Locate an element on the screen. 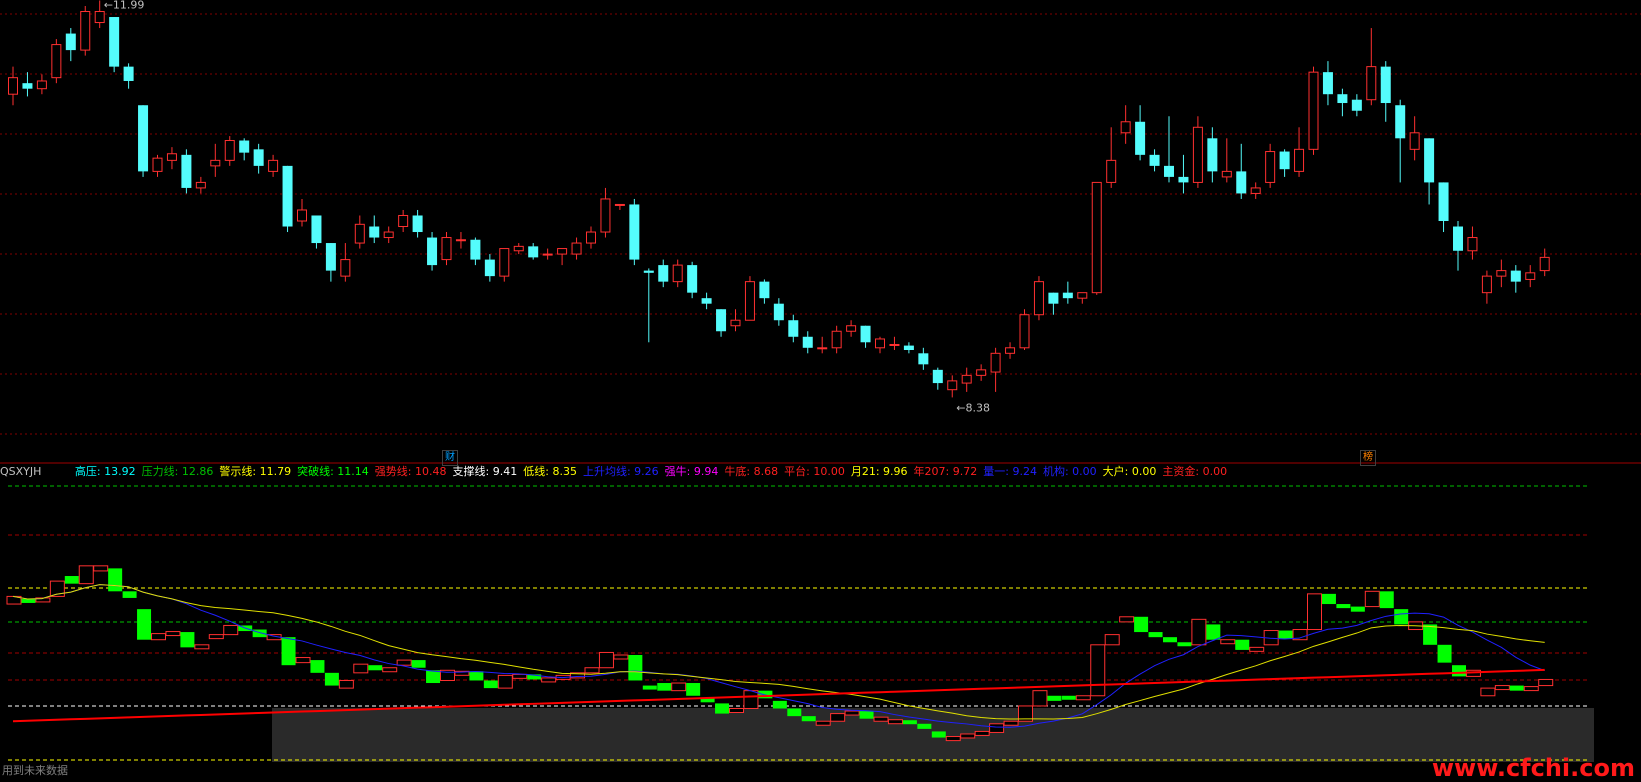 This screenshot has height=782, width=1641. indicator-value: 8.68 is located at coordinates (764, 471).